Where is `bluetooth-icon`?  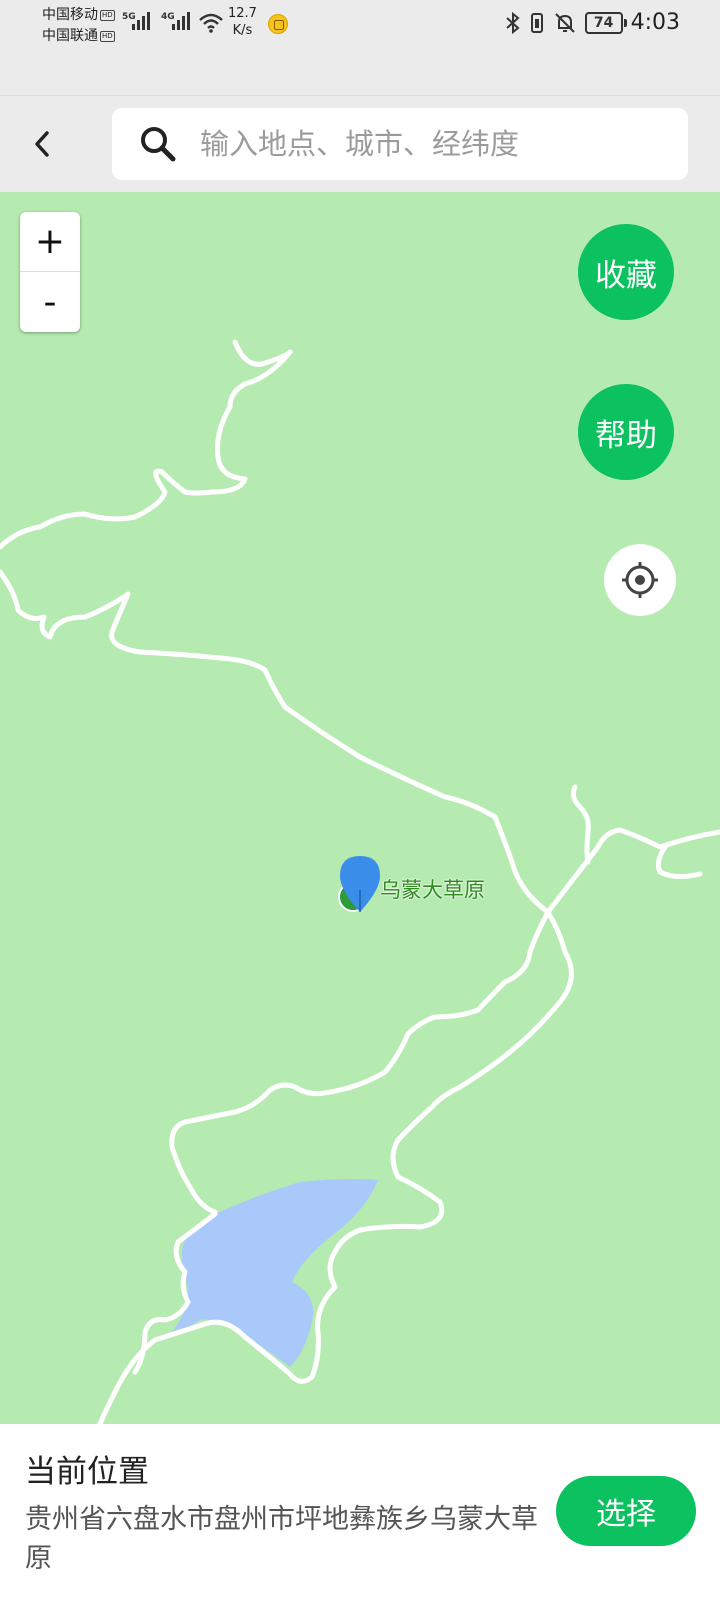
bluetooth-icon is located at coordinates (512, 22).